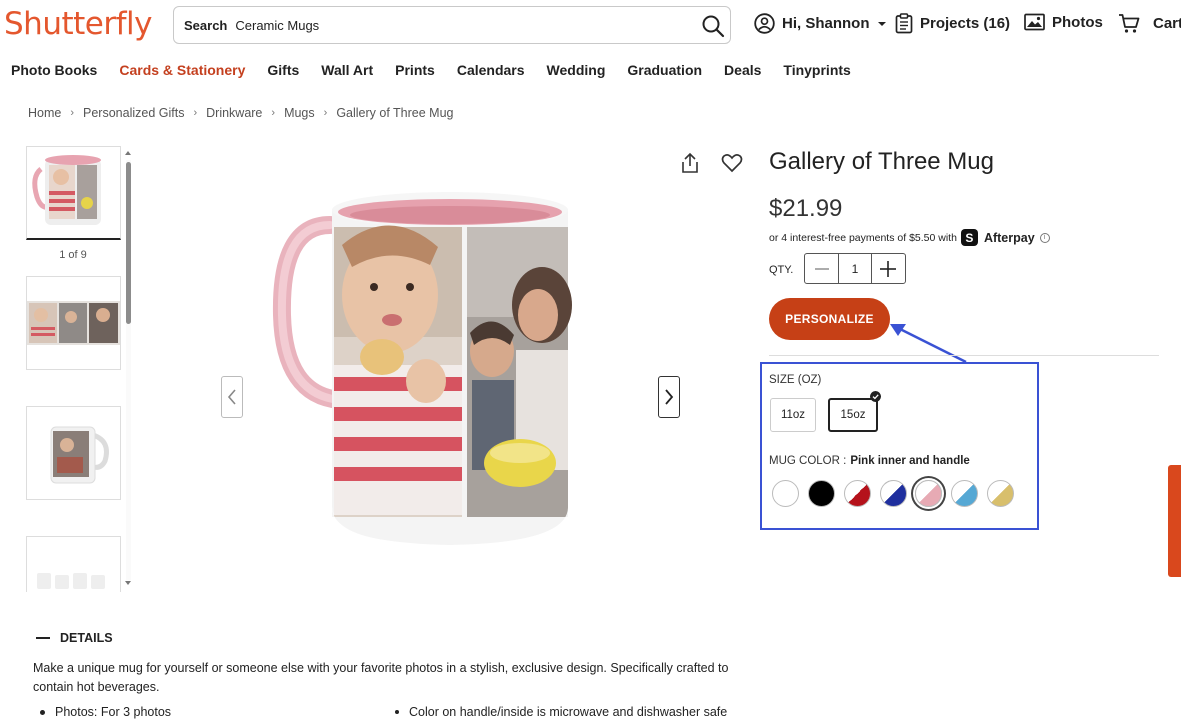 The image size is (1181, 720). Describe the element at coordinates (86, 638) in the screenshot. I see `details-title: DETAILS` at that location.